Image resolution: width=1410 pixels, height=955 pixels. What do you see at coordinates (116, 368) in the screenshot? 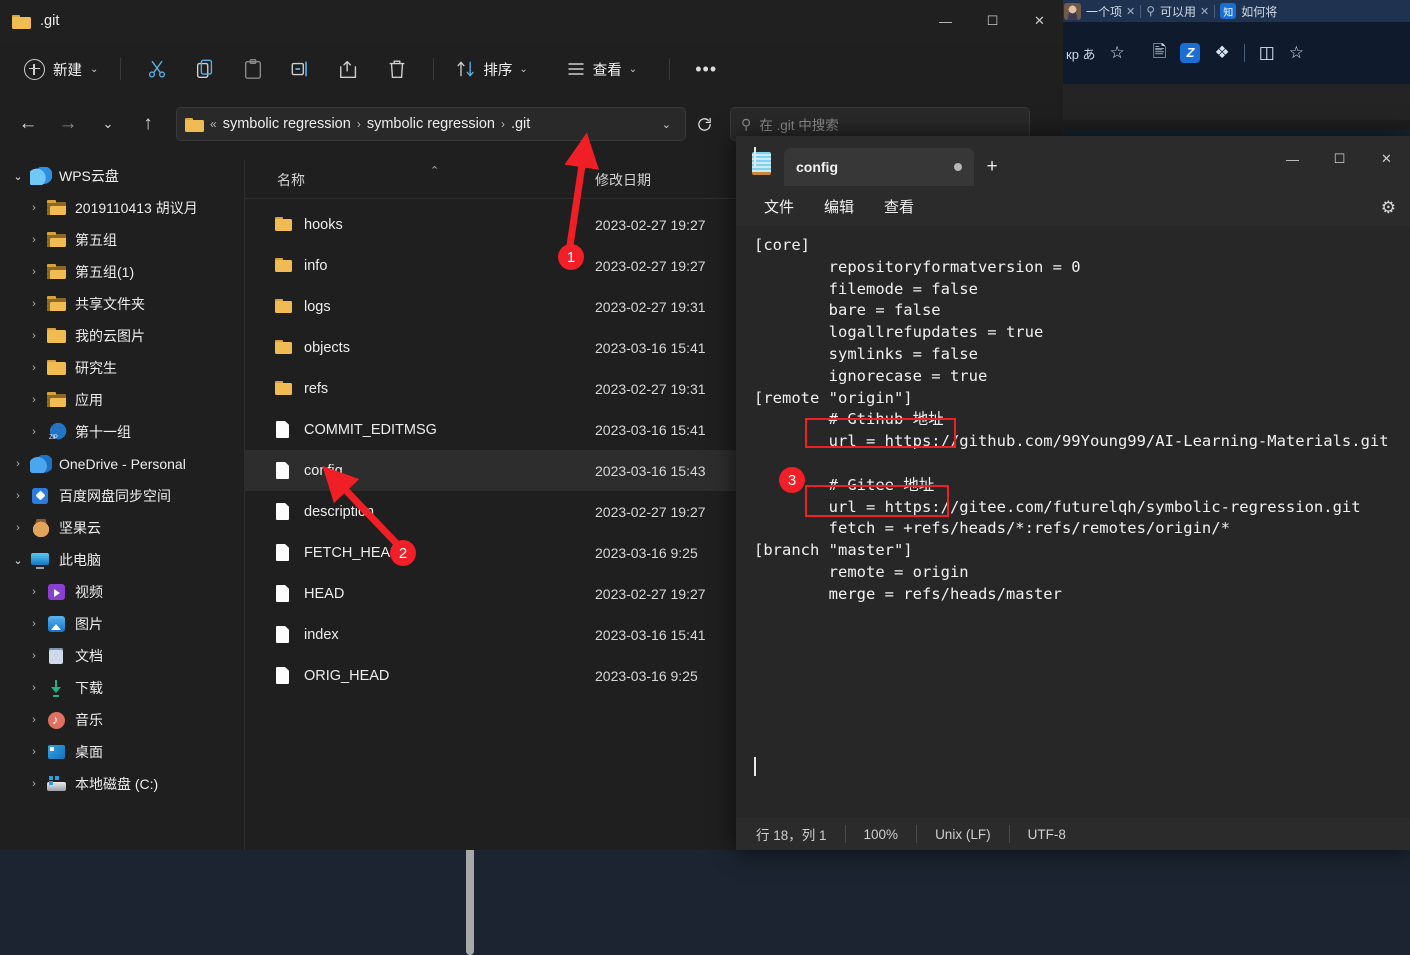
I see `nav-item-6: › 研究生` at bounding box center [116, 368].